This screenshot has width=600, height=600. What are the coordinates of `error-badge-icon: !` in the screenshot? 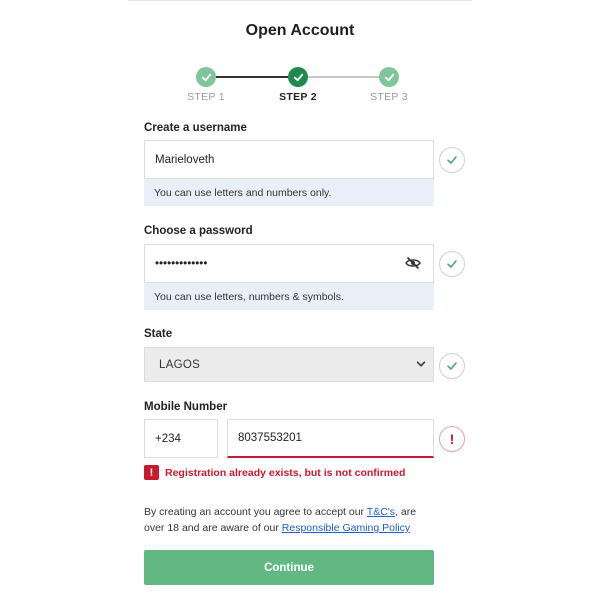 It's located at (151, 472).